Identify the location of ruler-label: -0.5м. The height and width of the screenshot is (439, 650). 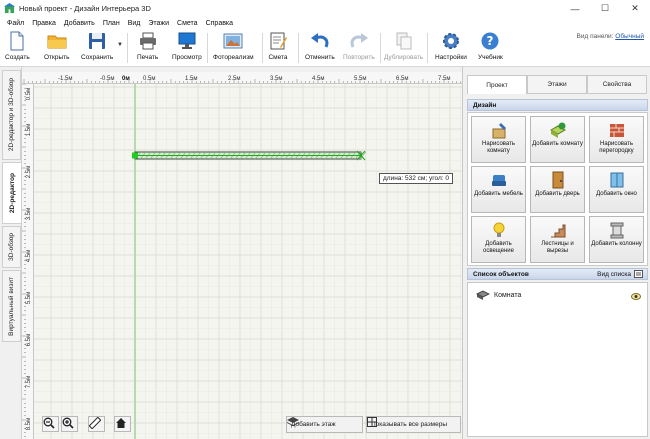
(107, 79).